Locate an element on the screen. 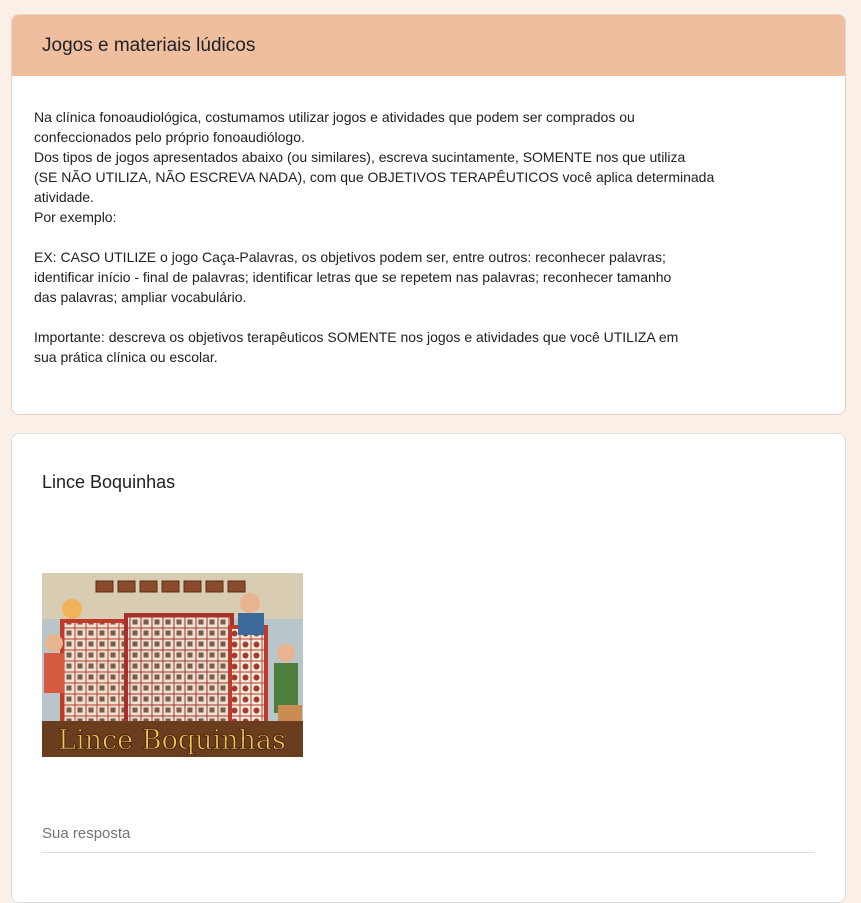  answer-input: Sua resposta is located at coordinates (428, 839).